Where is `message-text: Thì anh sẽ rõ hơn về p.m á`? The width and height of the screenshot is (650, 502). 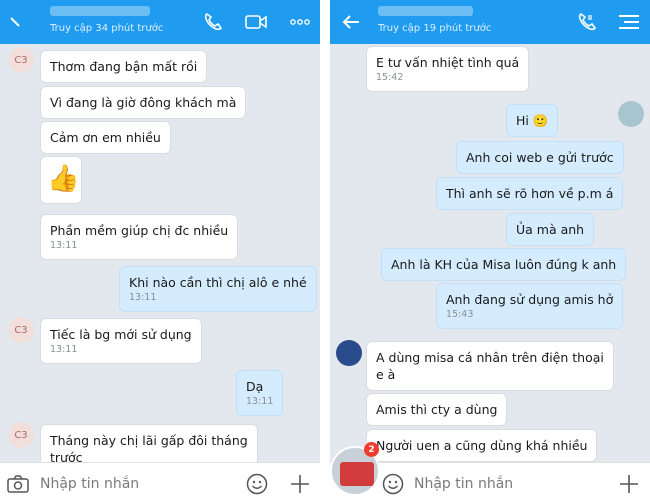 message-text: Thì anh sẽ rõ hơn về p.m á is located at coordinates (530, 193).